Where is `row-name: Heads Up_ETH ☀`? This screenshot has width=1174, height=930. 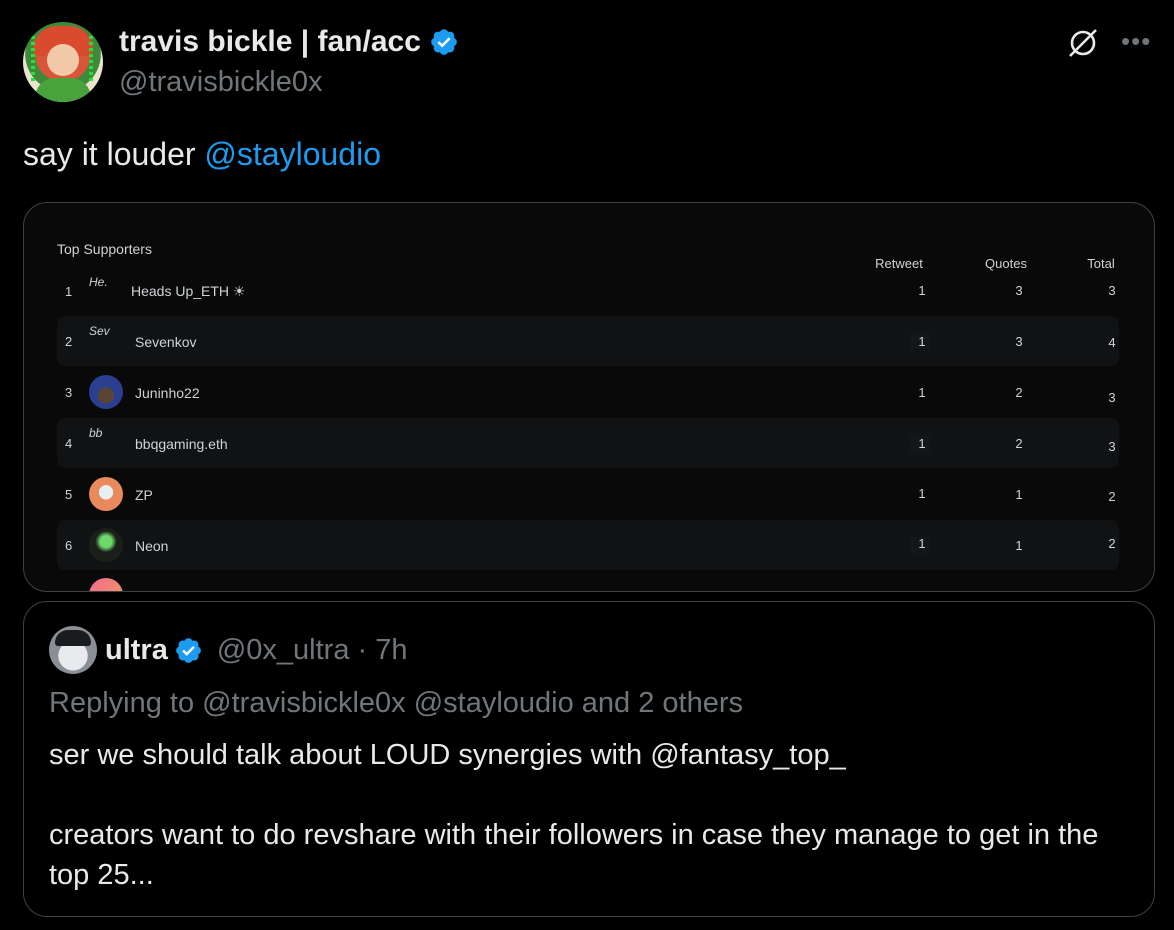 row-name: Heads Up_ETH ☀ is located at coordinates (188, 291).